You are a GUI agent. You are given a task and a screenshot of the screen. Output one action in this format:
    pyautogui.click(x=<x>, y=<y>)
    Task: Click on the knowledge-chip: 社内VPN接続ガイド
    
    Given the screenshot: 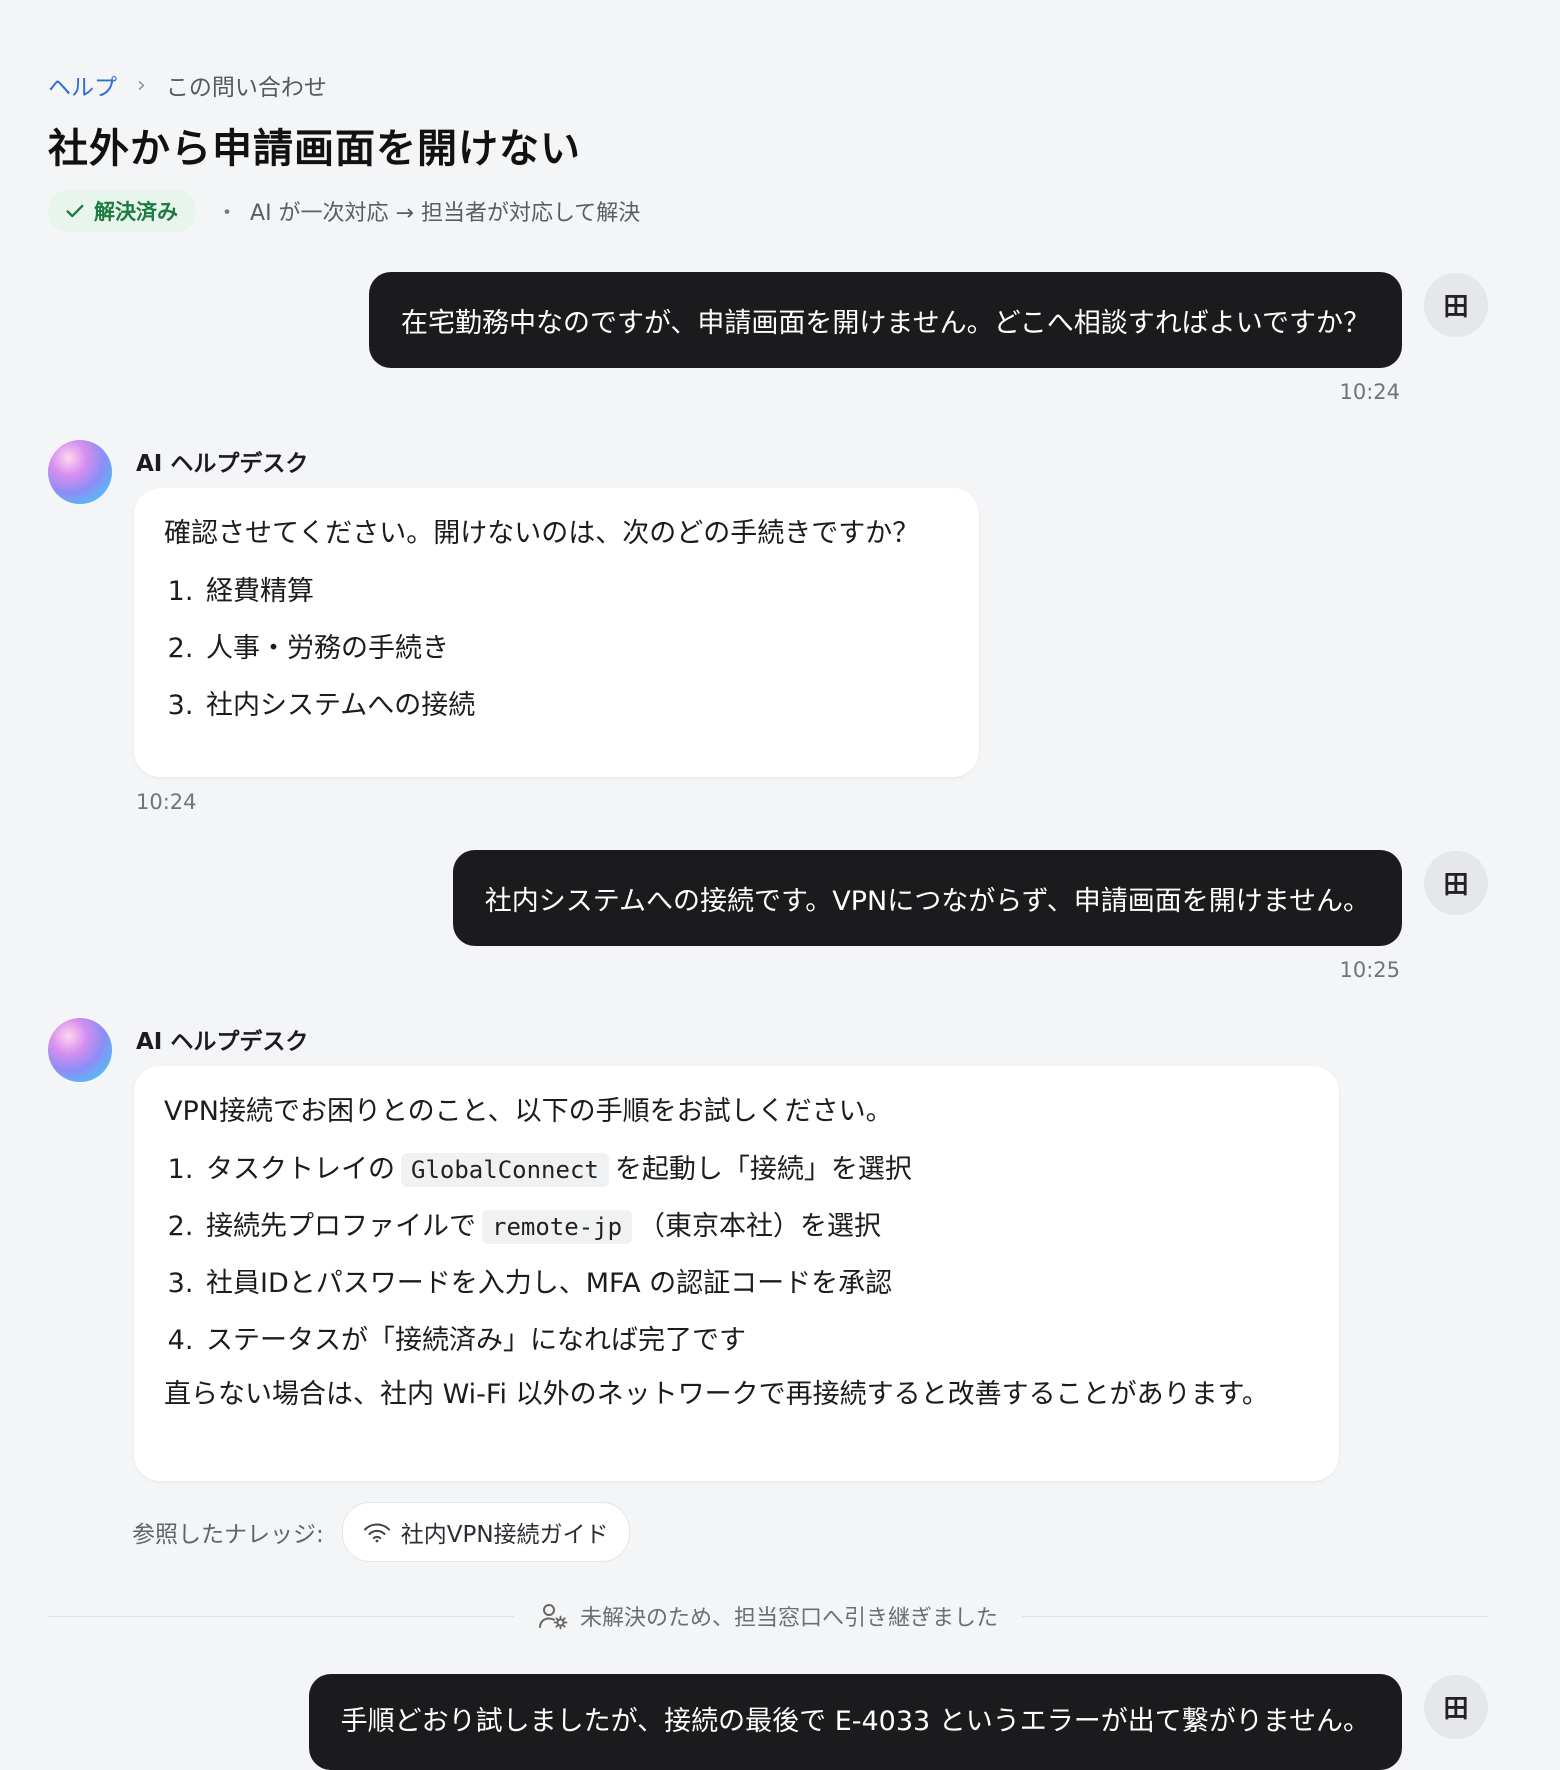 What is the action you would take?
    pyautogui.click(x=485, y=1532)
    